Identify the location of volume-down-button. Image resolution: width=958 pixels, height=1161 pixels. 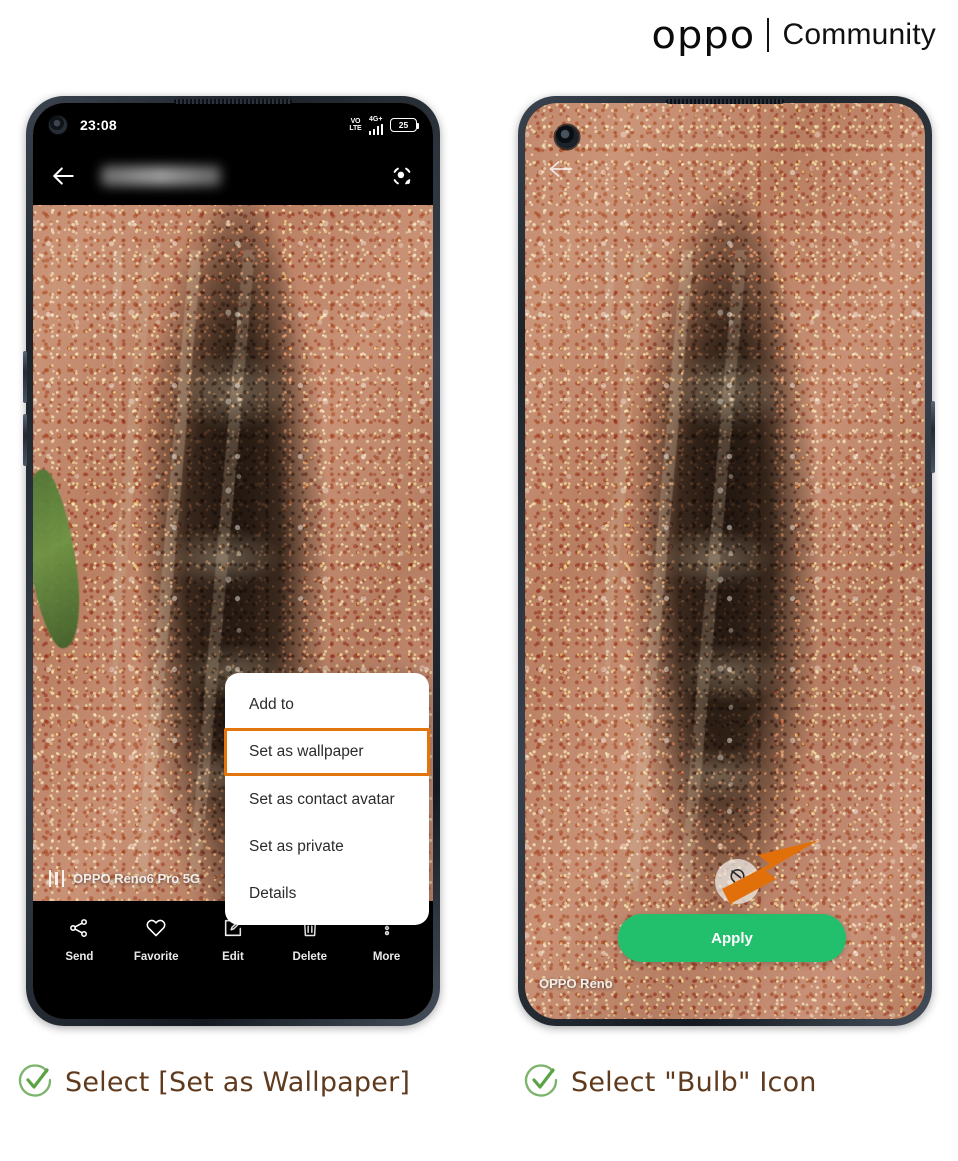
(25, 440).